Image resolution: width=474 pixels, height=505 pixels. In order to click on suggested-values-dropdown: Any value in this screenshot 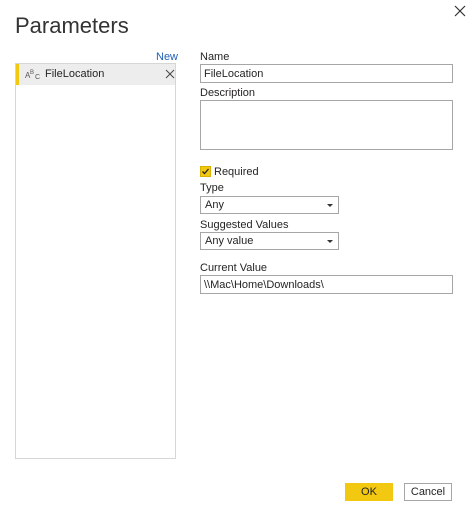, I will do `click(269, 241)`.